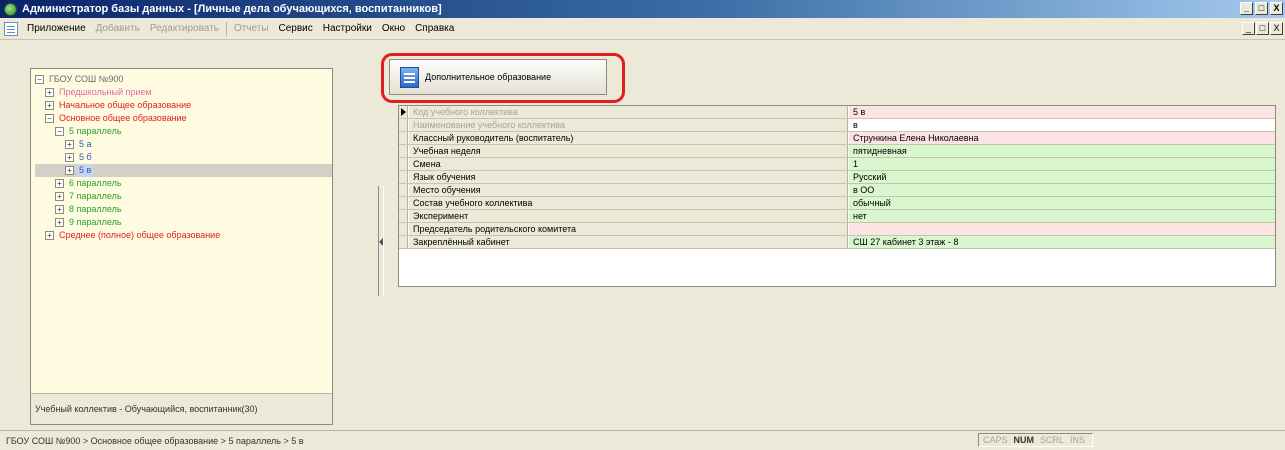  I want to click on field-value: обычный, so click(1062, 203).